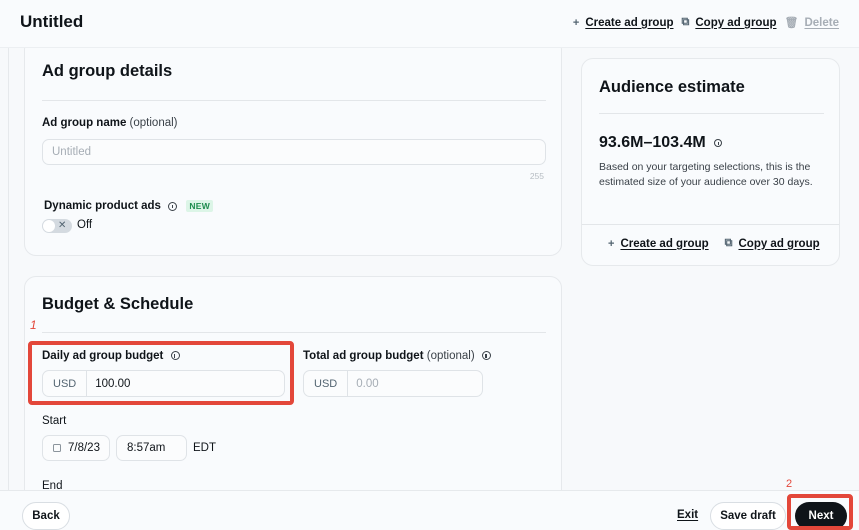 This screenshot has height=530, width=859. What do you see at coordinates (326, 383) in the screenshot?
I see `currency-prefix: USD` at bounding box center [326, 383].